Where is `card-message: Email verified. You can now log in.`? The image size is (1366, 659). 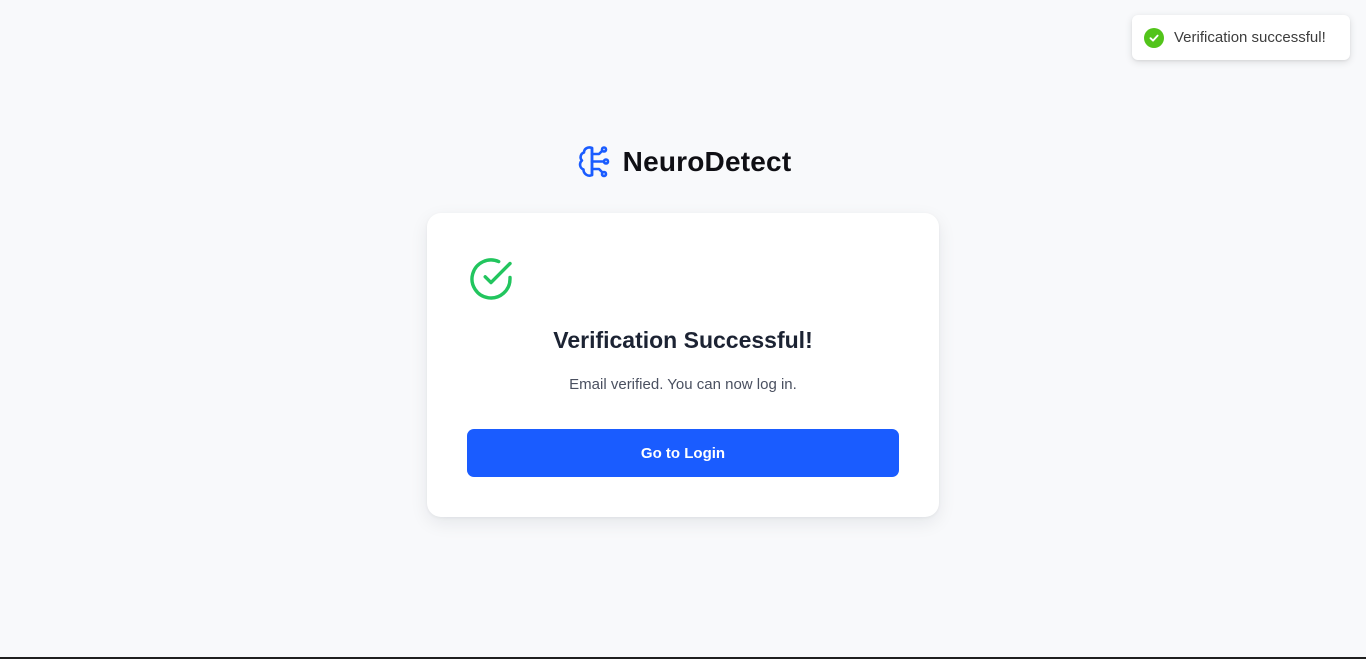 card-message: Email verified. You can now log in. is located at coordinates (683, 384).